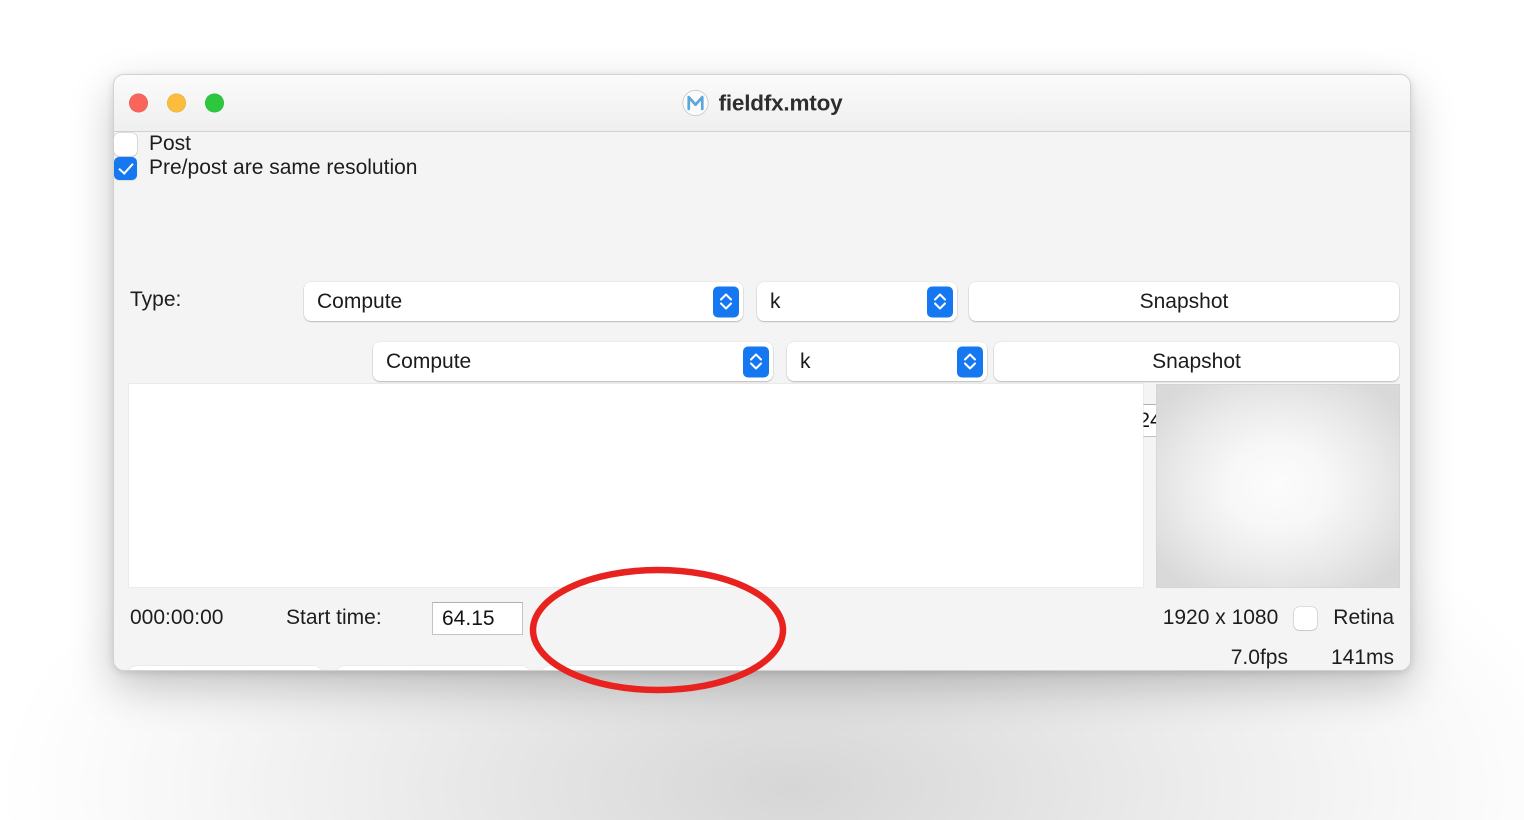 Image resolution: width=1524 pixels, height=820 pixels. I want to click on output-resolution-row: 1920 x 1080 Retina, so click(1278, 618).